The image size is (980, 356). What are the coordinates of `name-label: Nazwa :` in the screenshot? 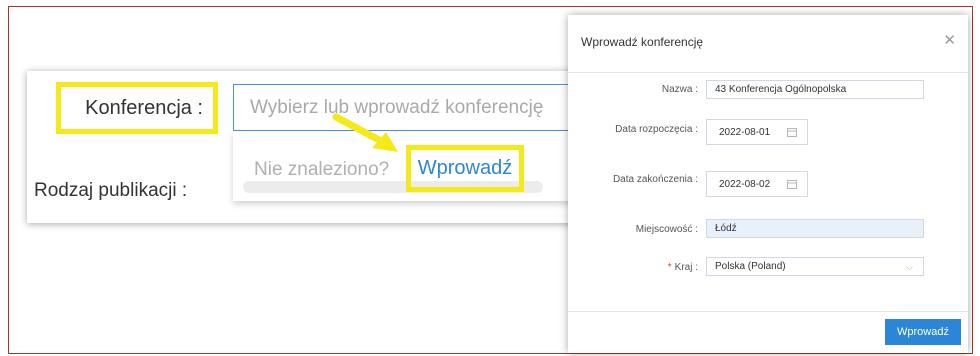 It's located at (679, 89).